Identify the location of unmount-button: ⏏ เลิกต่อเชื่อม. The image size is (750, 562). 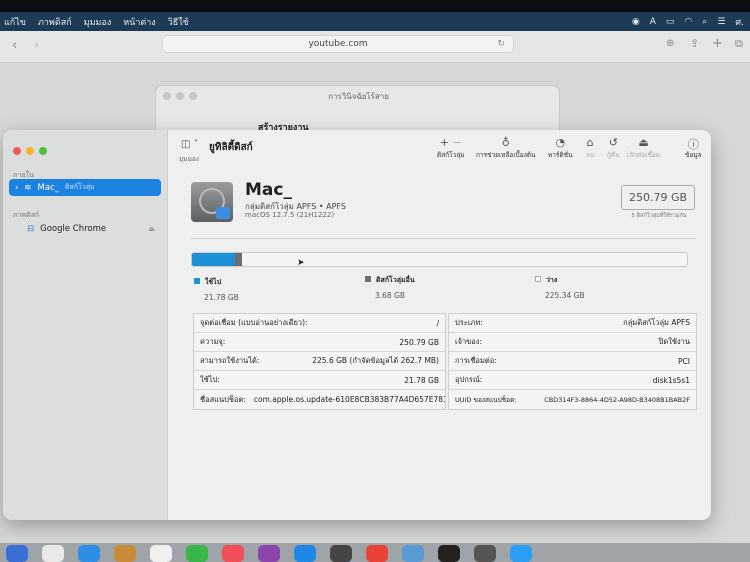
(643, 148).